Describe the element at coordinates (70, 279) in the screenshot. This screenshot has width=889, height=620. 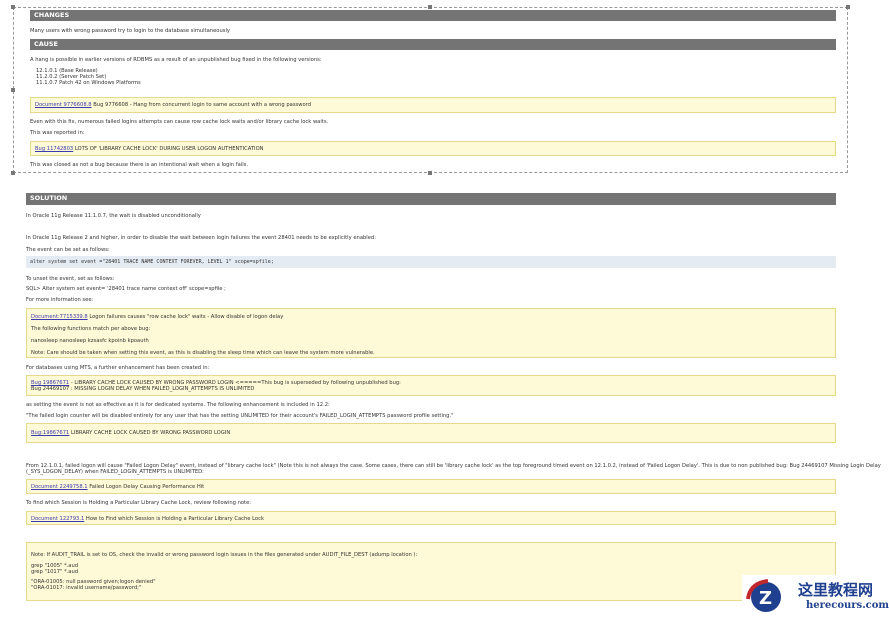
I see `paragraph: To unset the event, set as follows:` at that location.